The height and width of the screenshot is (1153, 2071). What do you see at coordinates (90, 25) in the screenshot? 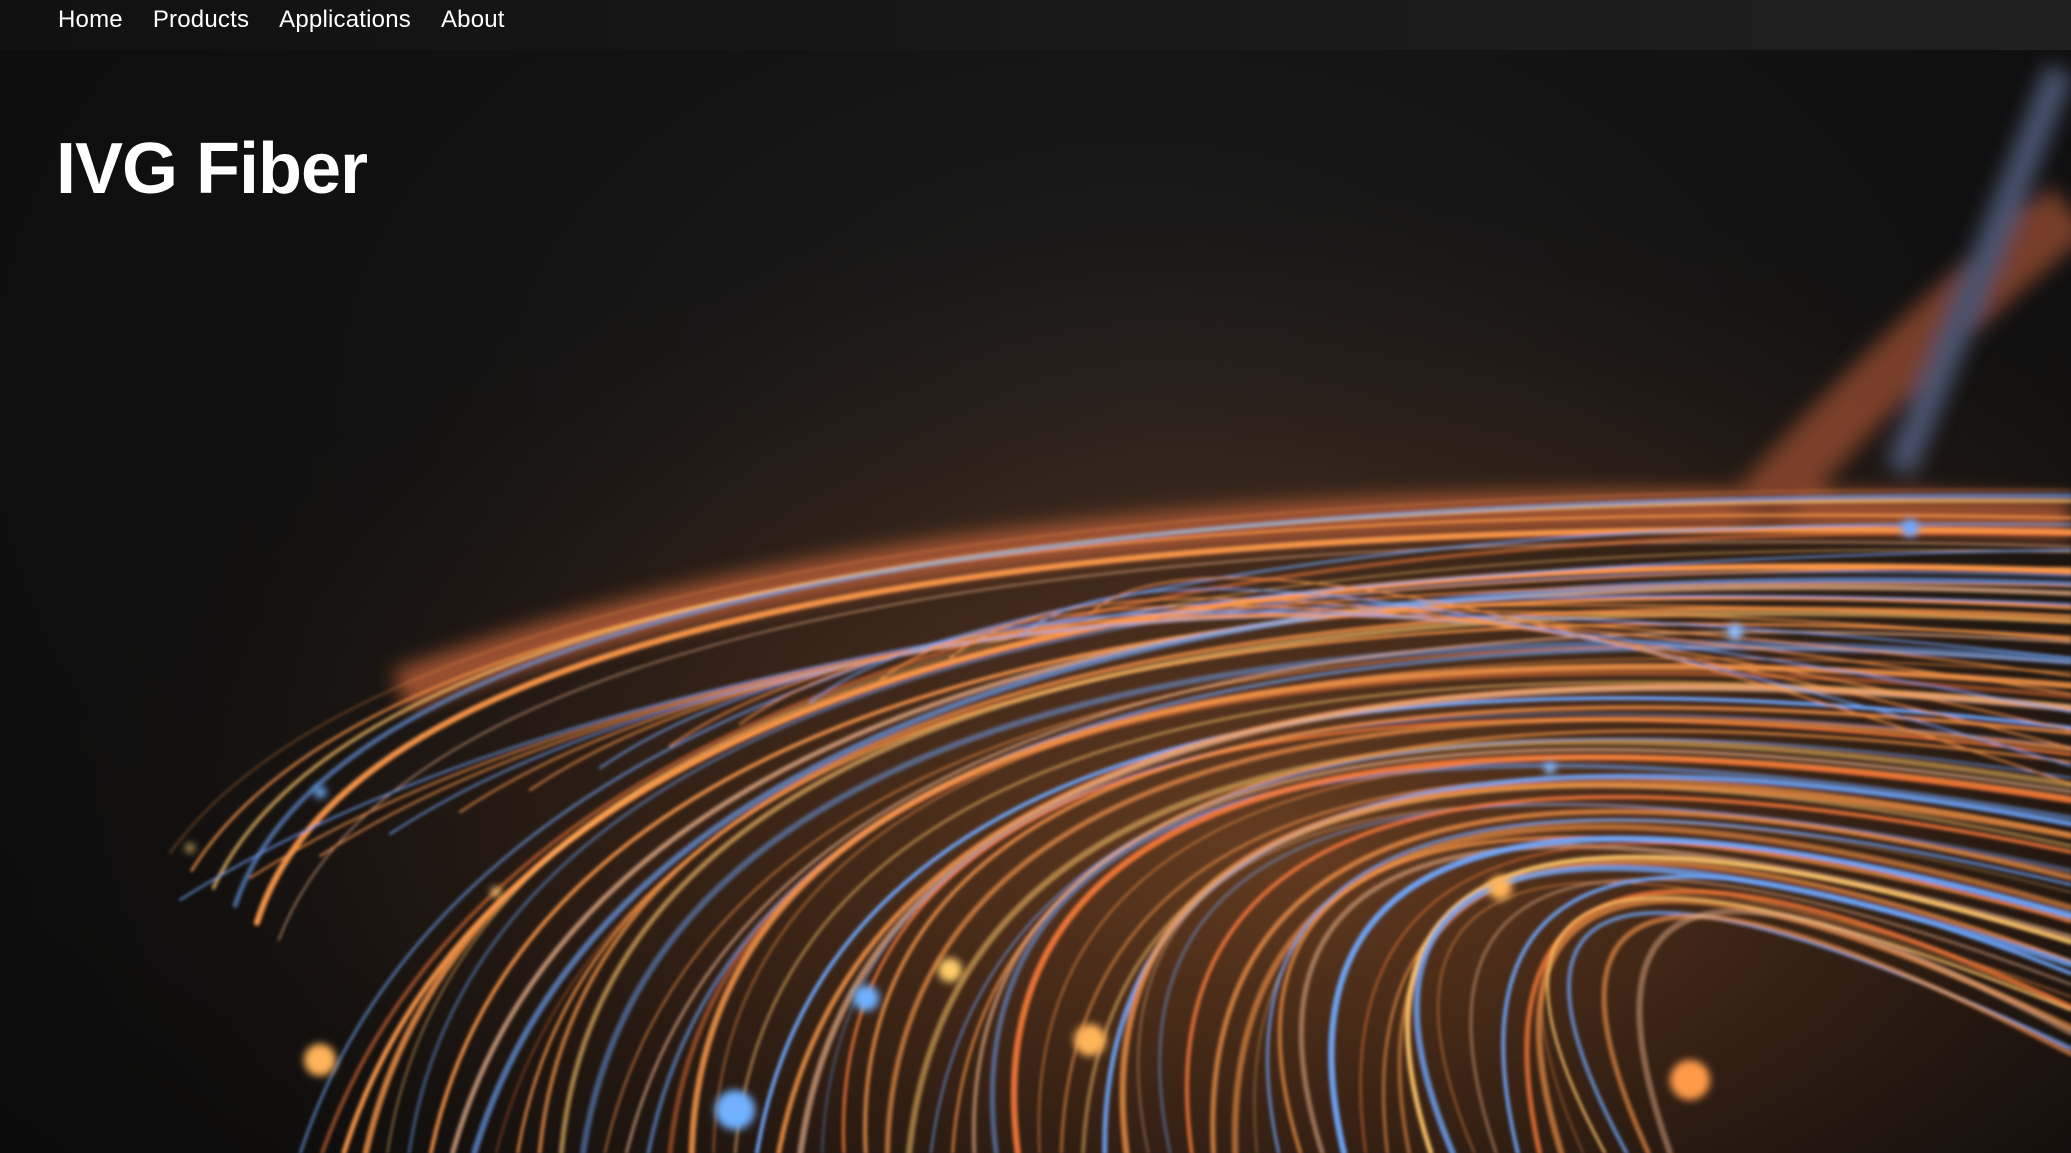
I see `nav-item-home: Home` at bounding box center [90, 25].